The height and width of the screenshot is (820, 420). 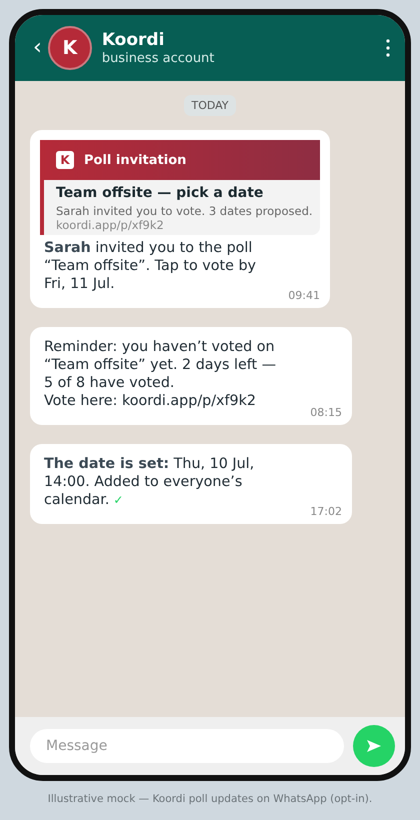 I want to click on message-text: Sarah invited you to the poll “Team offsite”. Tap to vote by Fri, 11 Jul., so click(x=150, y=266).